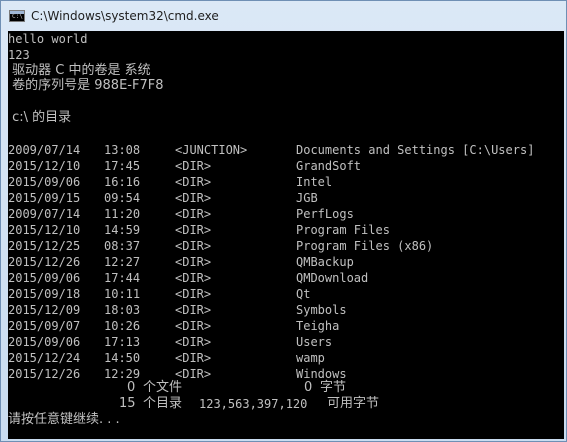 Image resolution: width=567 pixels, height=442 pixels. What do you see at coordinates (122, 358) in the screenshot?
I see `entry-time: 14:50` at bounding box center [122, 358].